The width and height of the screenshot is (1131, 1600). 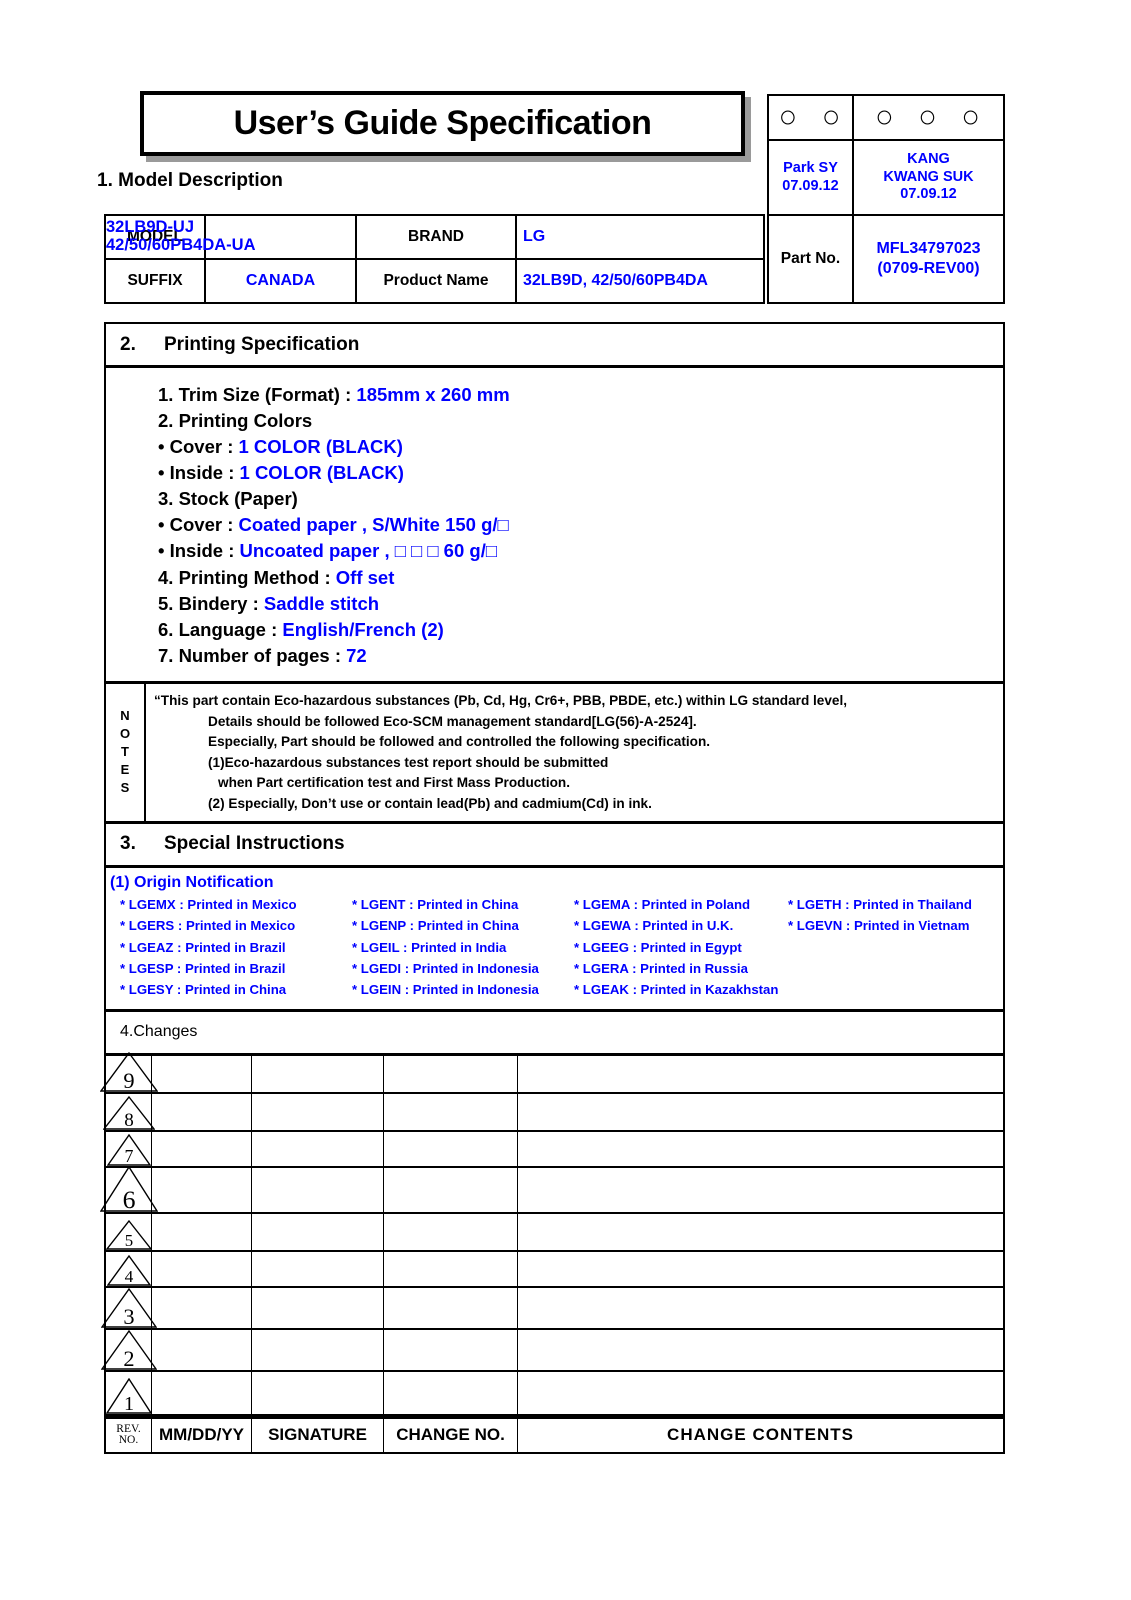 What do you see at coordinates (254, 844) in the screenshot?
I see `special-heading-text: Special Instructions` at bounding box center [254, 844].